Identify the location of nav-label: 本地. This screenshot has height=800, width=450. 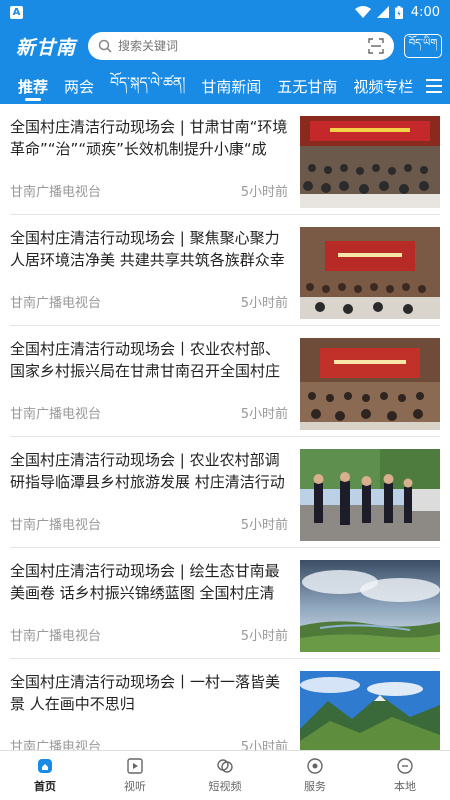
(405, 786).